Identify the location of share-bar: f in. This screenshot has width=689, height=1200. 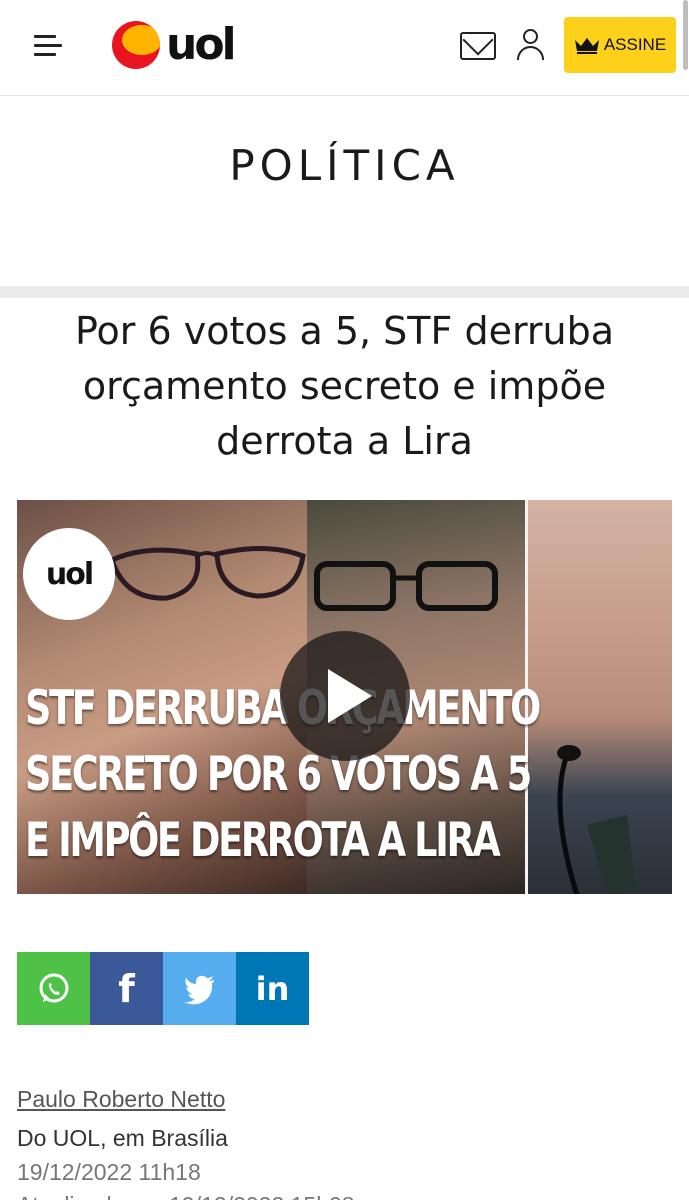
(163, 988).